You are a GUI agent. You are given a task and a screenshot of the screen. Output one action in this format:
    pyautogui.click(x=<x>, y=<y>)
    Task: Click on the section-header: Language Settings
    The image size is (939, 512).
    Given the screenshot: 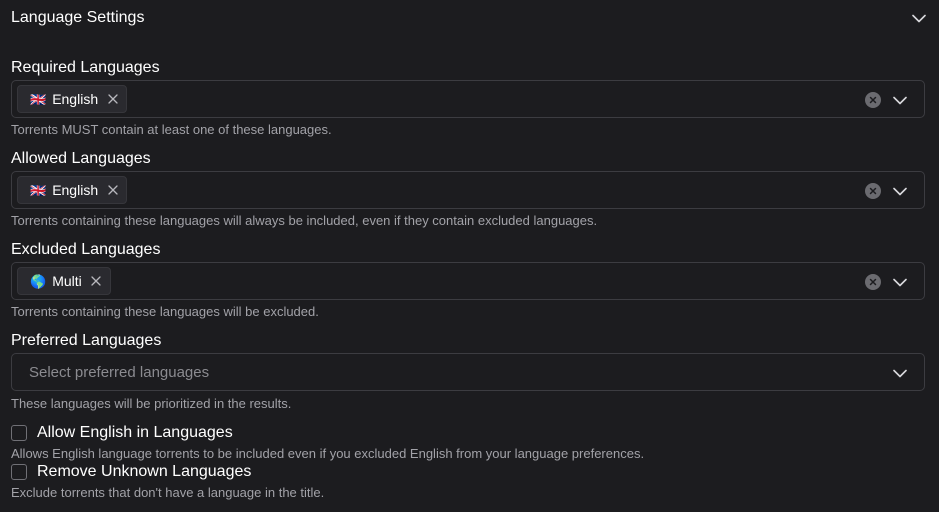 What is the action you would take?
    pyautogui.click(x=469, y=18)
    